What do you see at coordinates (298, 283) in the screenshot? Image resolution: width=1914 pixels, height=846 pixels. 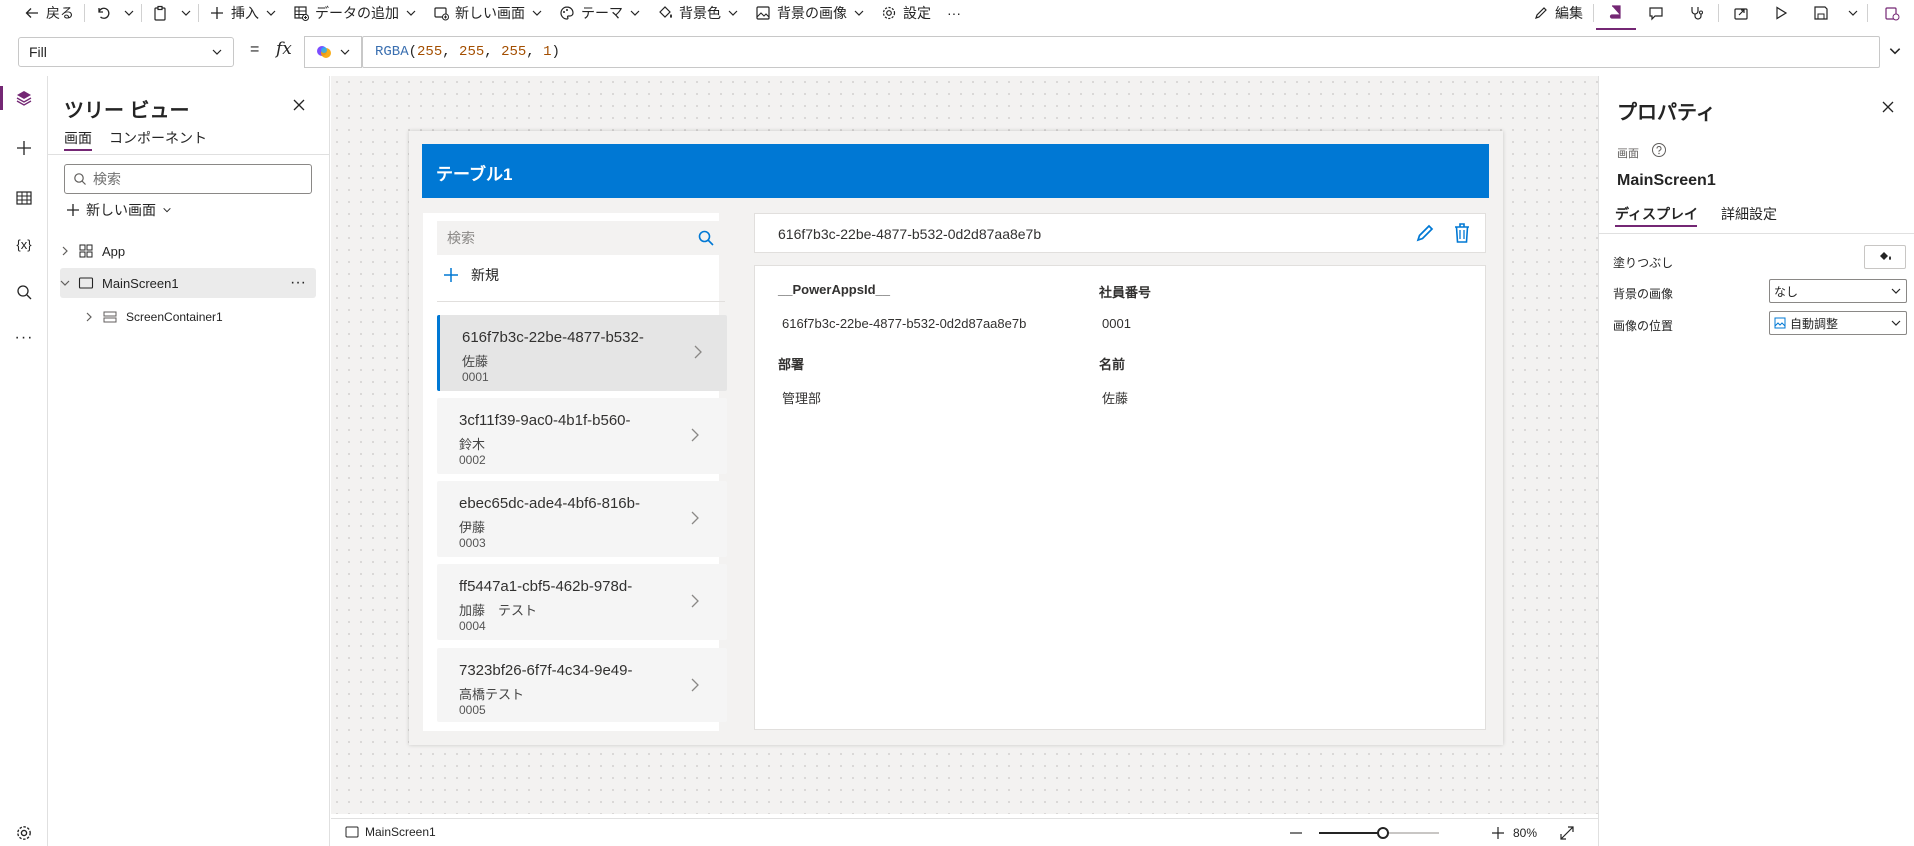 I see `ellipsis-icon: ···` at bounding box center [298, 283].